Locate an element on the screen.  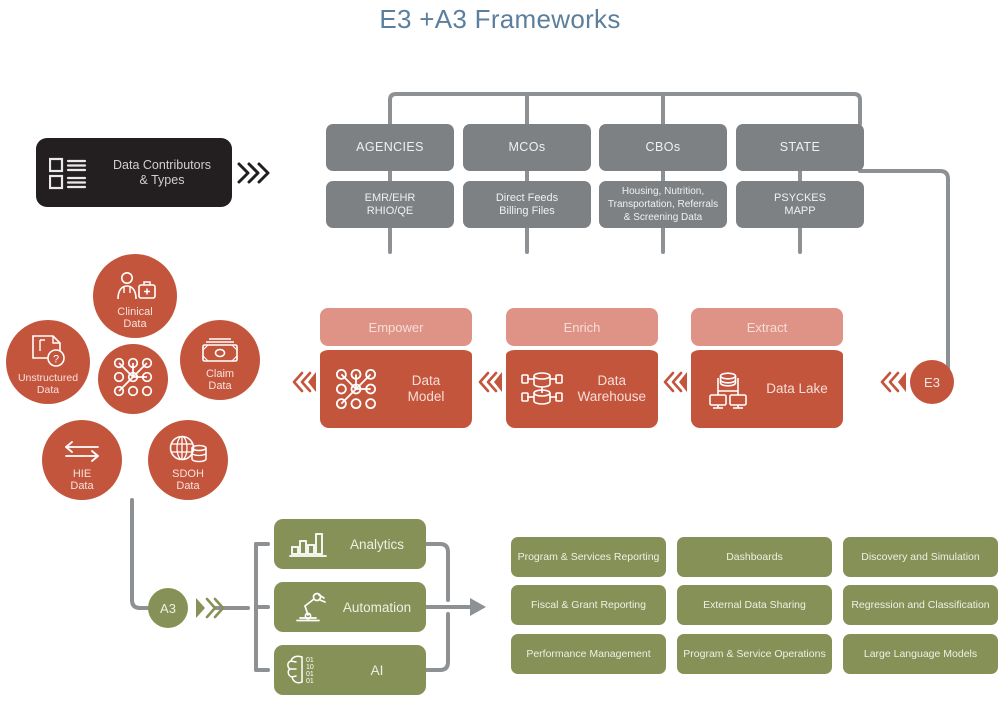
e3-stage-extract: Extract Data Lake is located at coordinates (767, 368).